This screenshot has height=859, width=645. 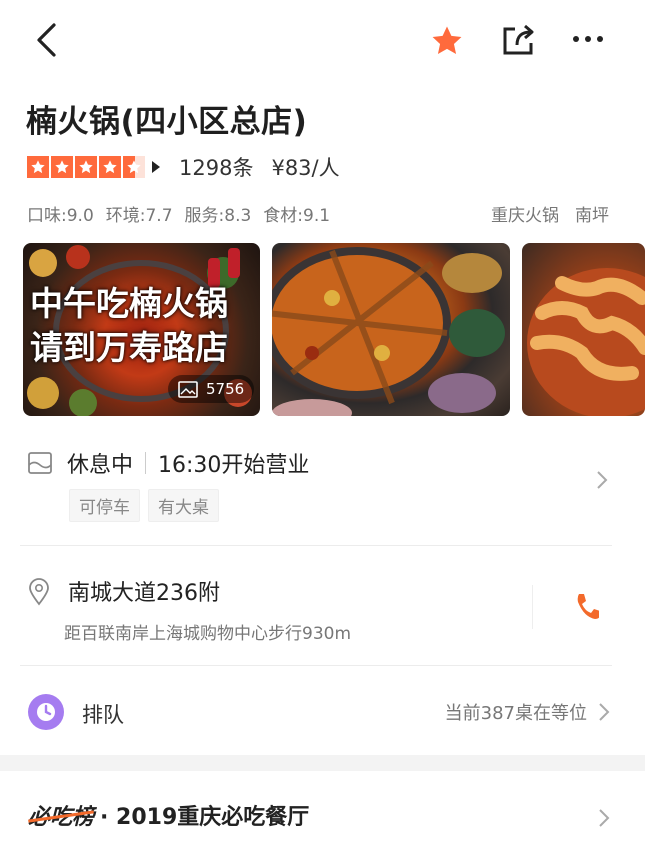 What do you see at coordinates (586, 342) in the screenshot?
I see `chicken-feet-photo` at bounding box center [586, 342].